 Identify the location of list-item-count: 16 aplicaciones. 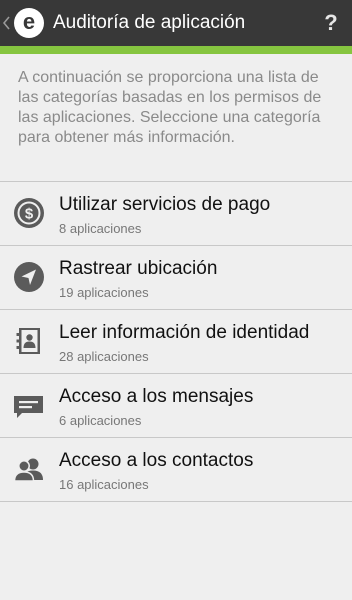
(104, 484).